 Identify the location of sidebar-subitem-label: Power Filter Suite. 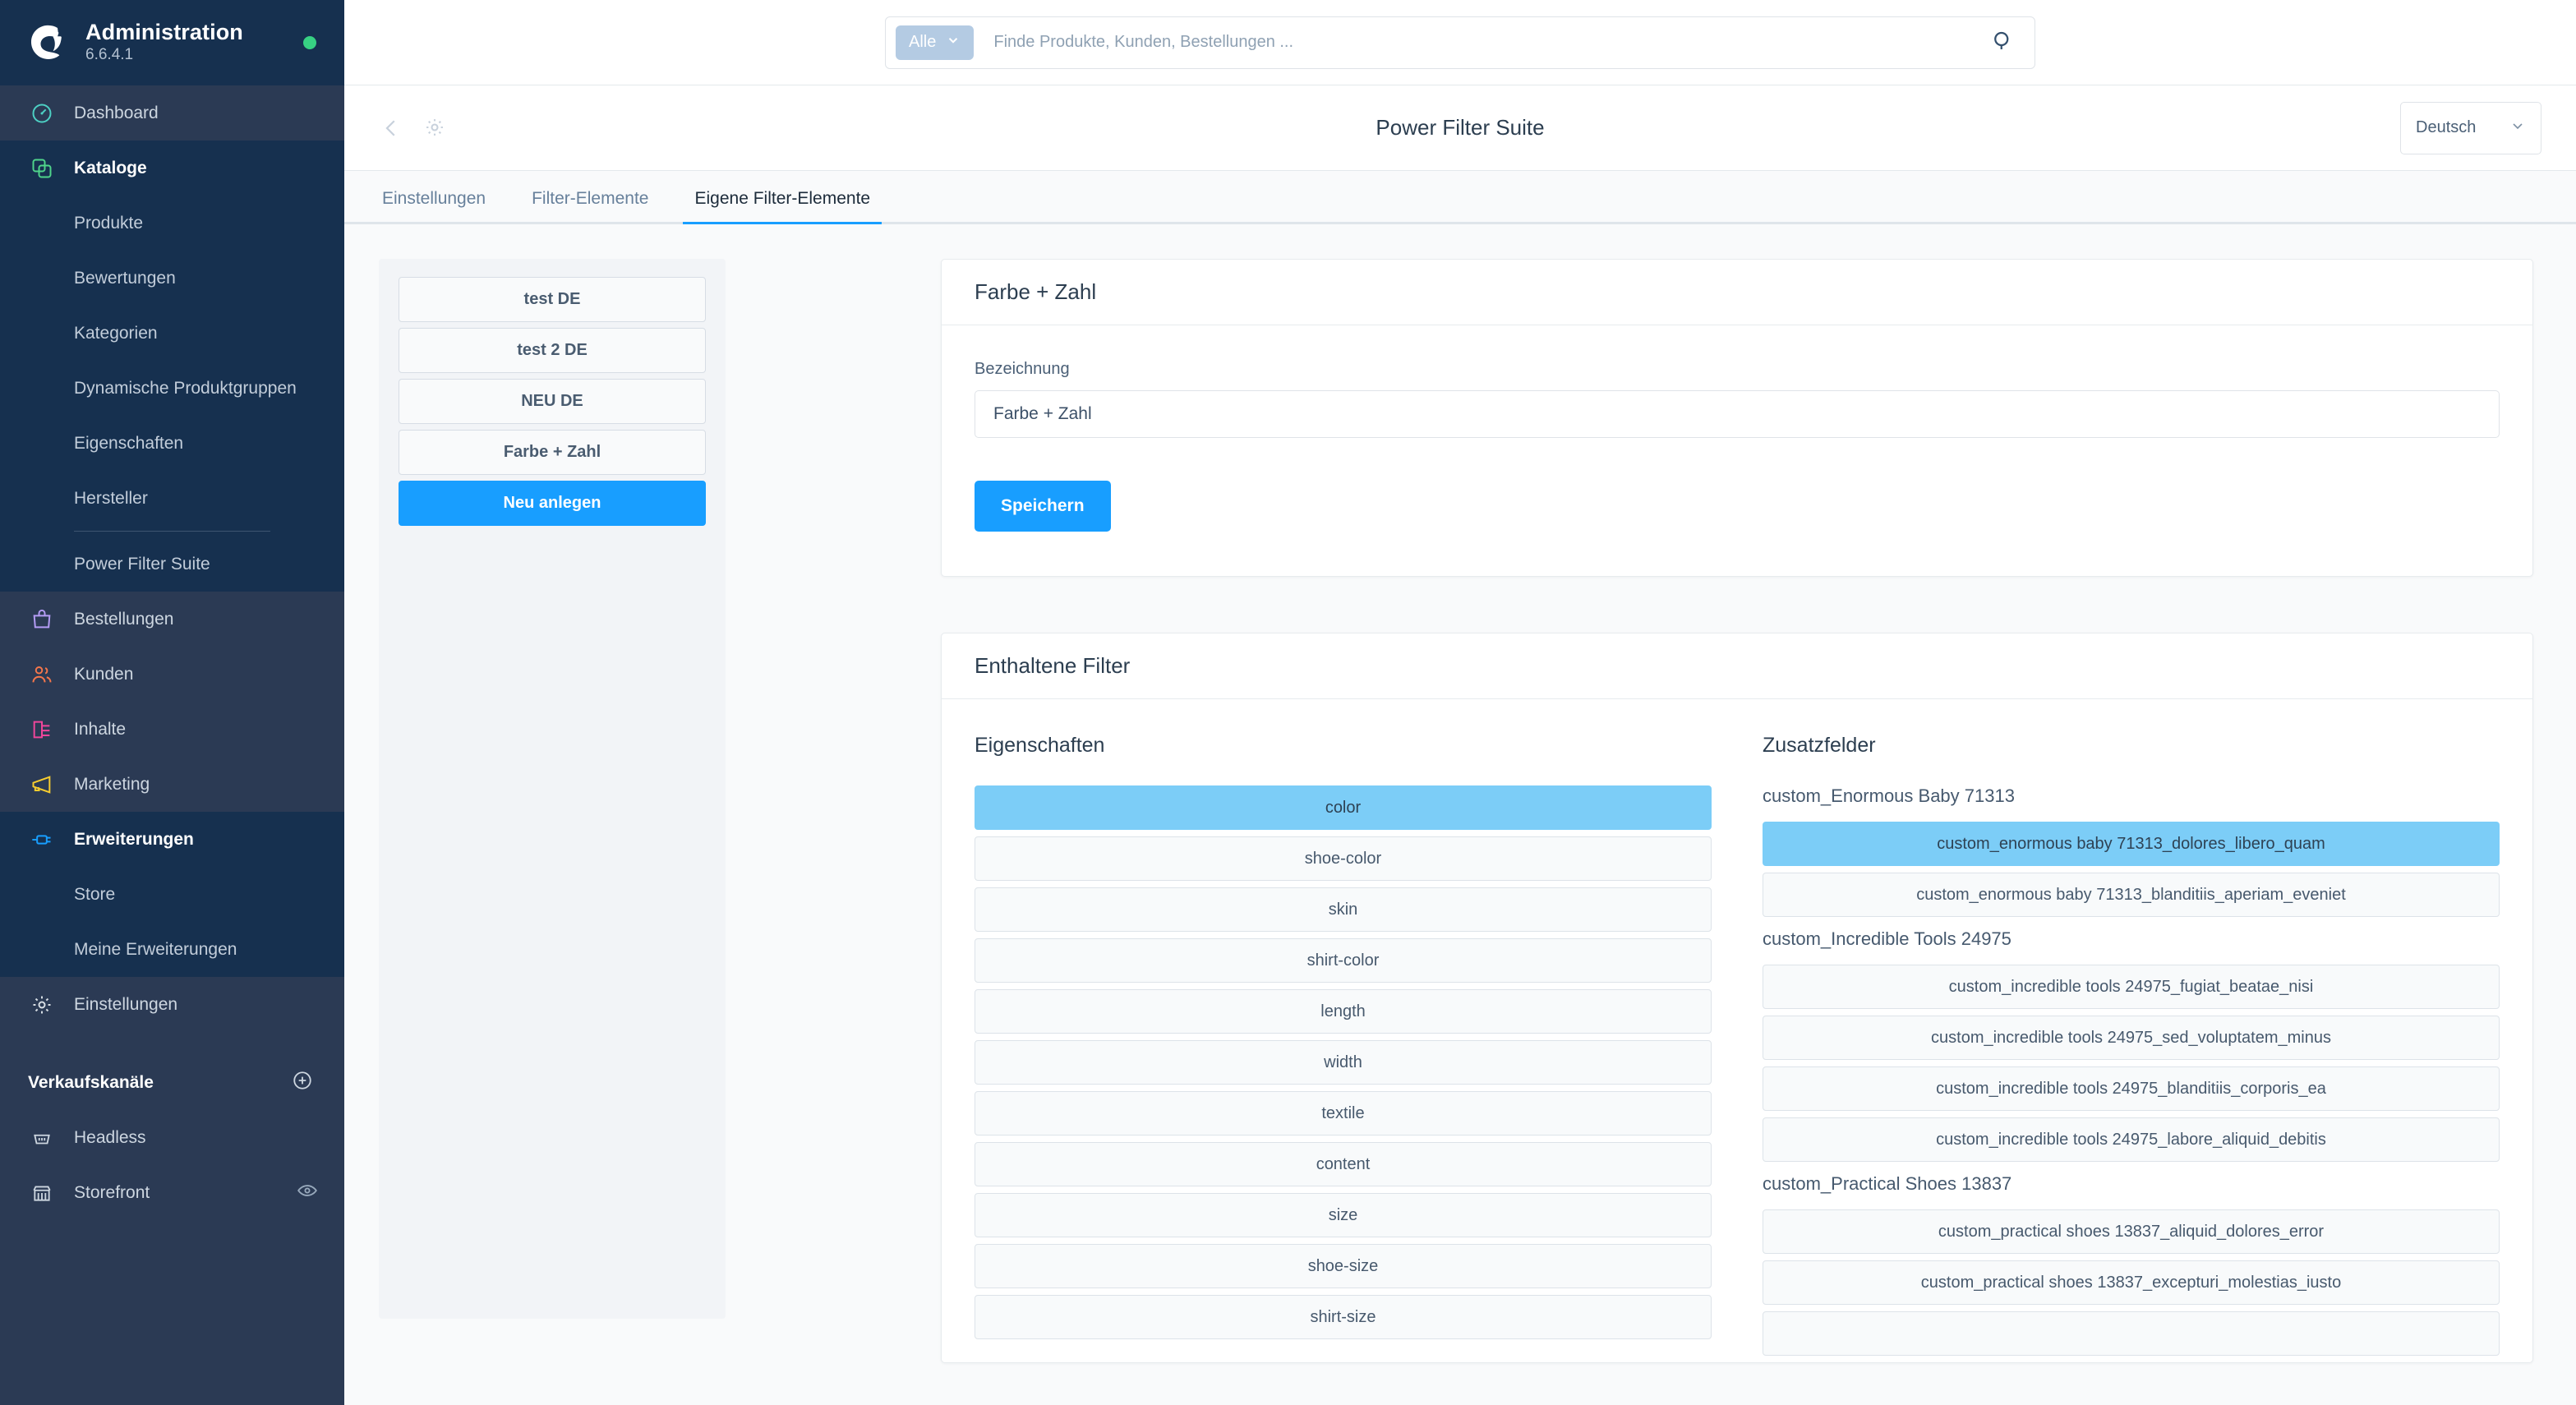
(142, 564).